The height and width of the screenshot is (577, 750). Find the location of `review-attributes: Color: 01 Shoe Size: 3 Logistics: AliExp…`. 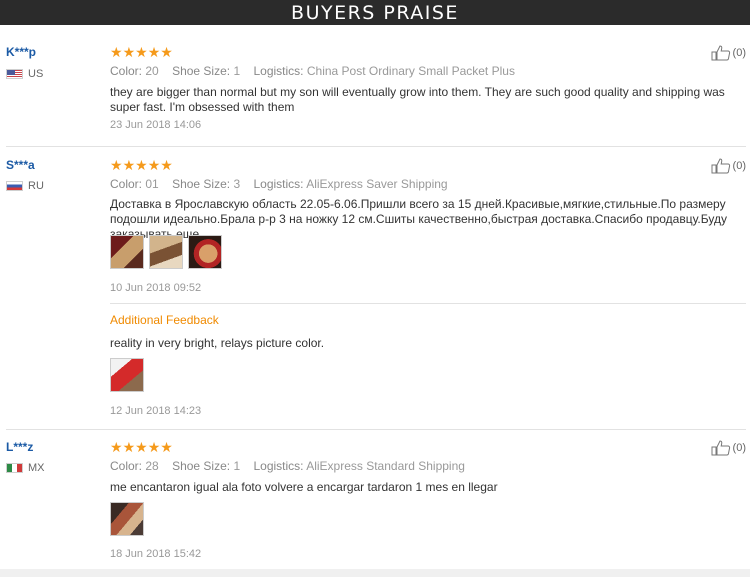

review-attributes: Color: 01 Shoe Size: 3 Logistics: AliExp… is located at coordinates (284, 184).